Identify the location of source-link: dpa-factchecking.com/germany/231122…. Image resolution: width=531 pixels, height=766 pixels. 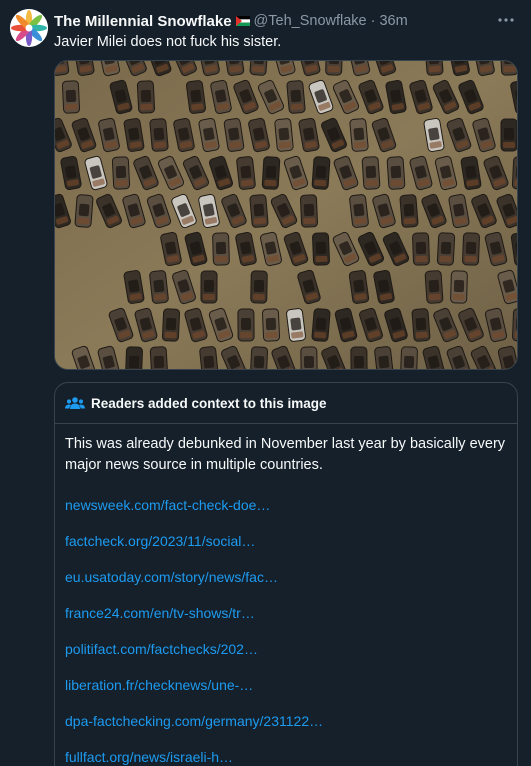
(286, 730).